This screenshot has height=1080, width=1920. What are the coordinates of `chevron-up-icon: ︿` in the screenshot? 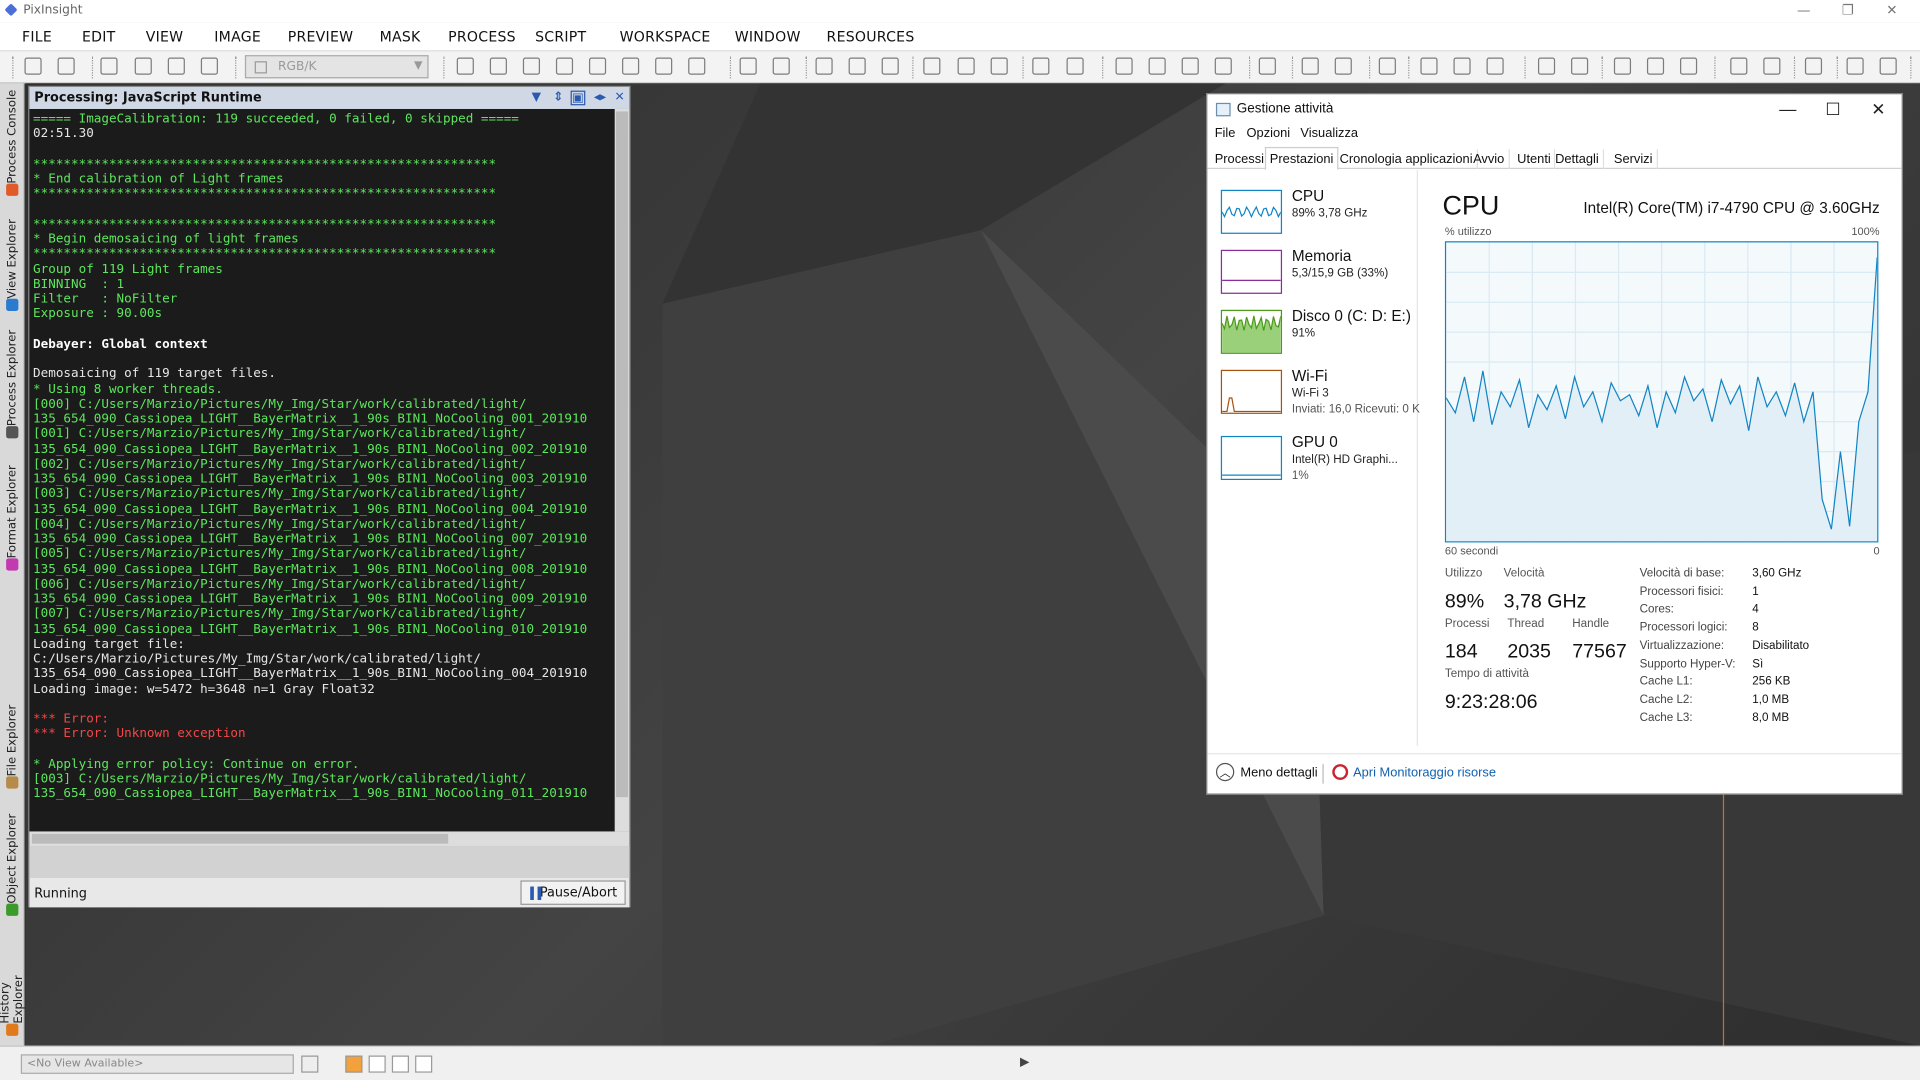 It's located at (1225, 772).